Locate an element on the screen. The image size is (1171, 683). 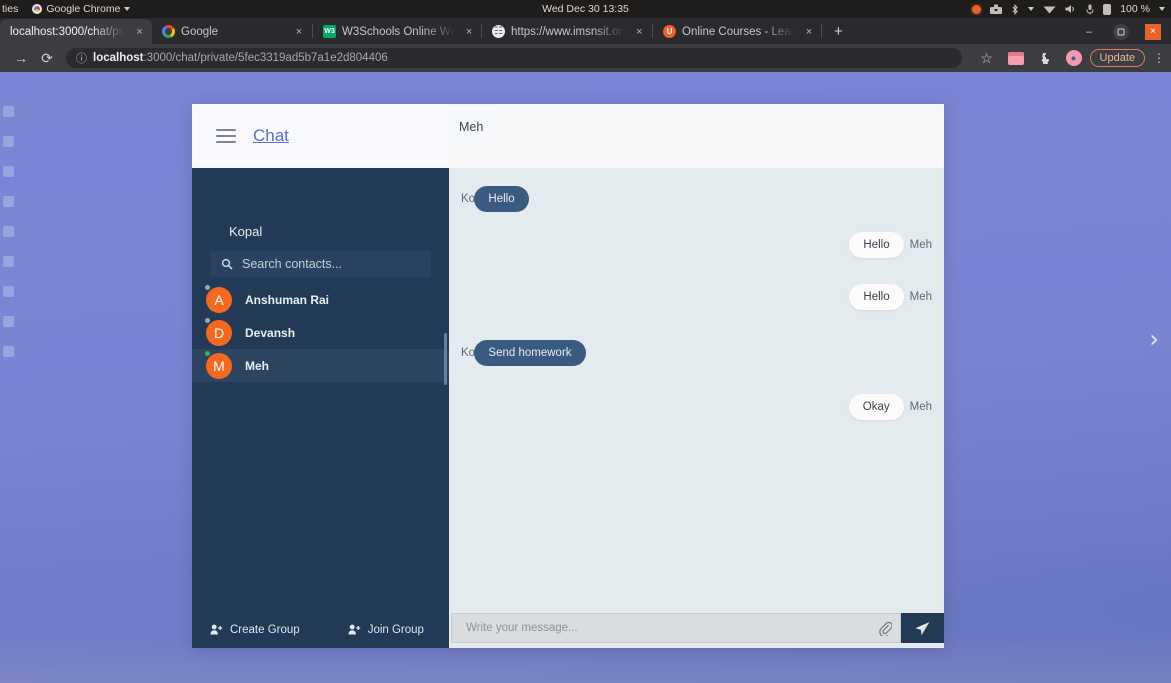
tab-title: Online Courses - Learn An is located at coordinates (738, 31).